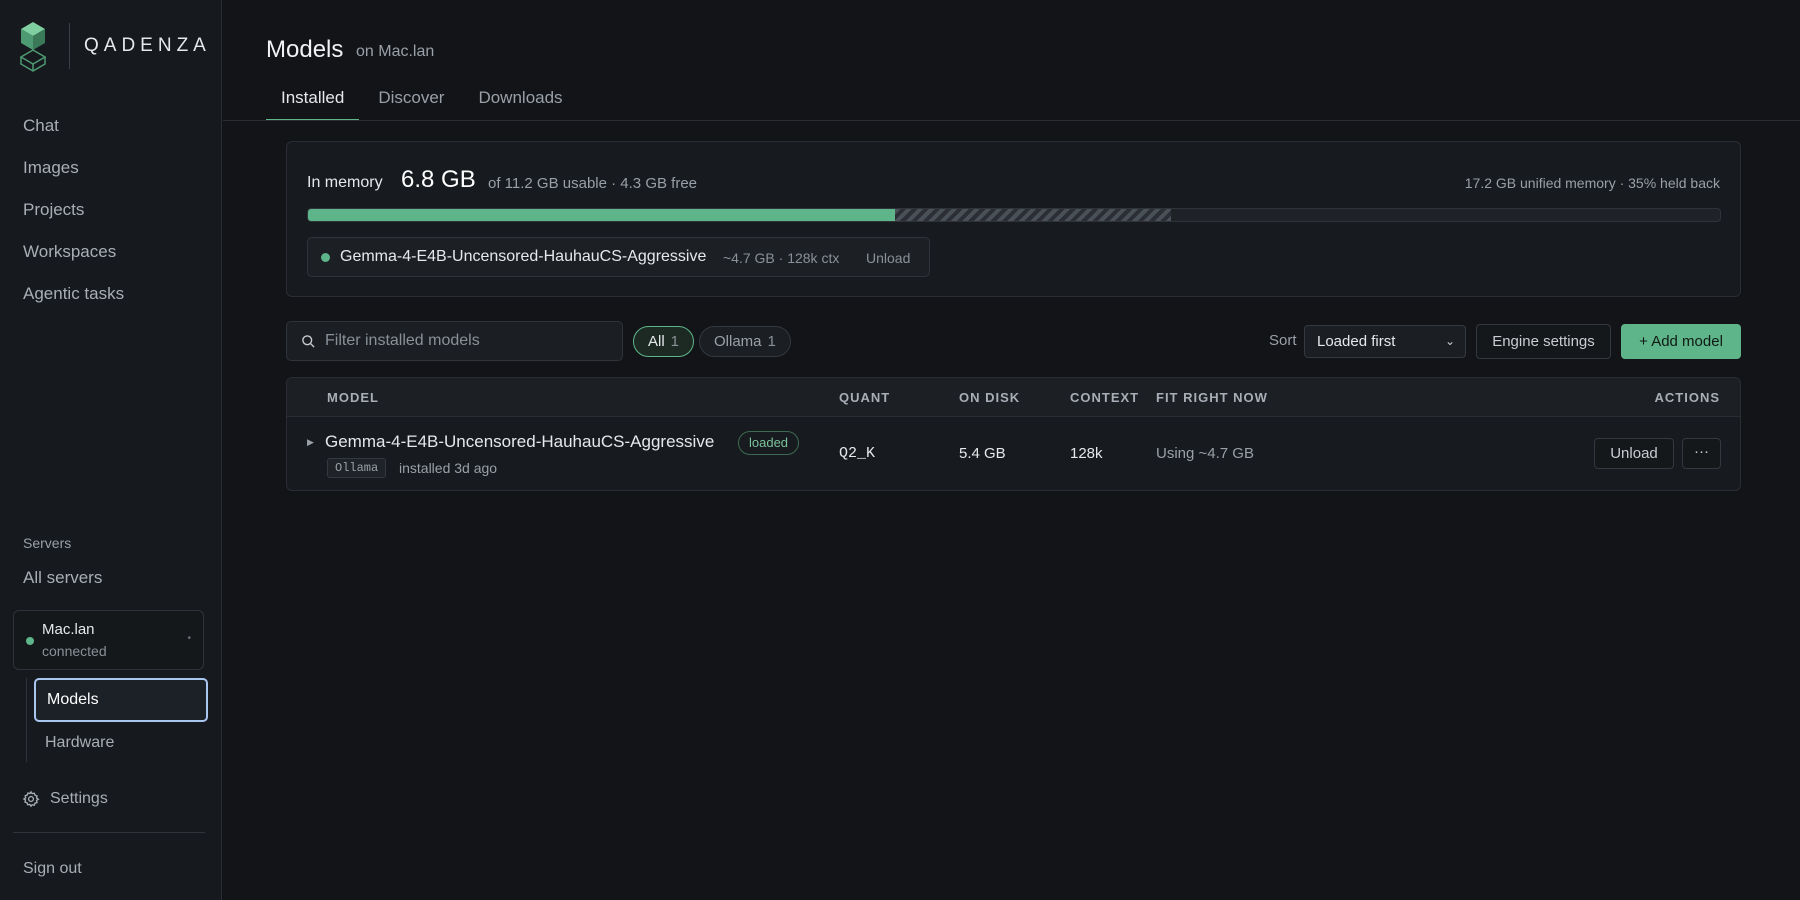  I want to click on installed-time: installed 3d ago, so click(448, 468).